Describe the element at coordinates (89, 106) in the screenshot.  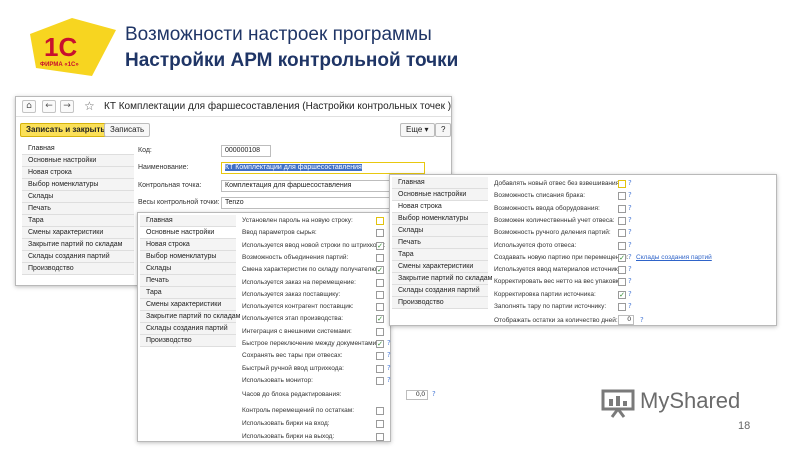
I see `favorite-star-icon: ☆` at that location.